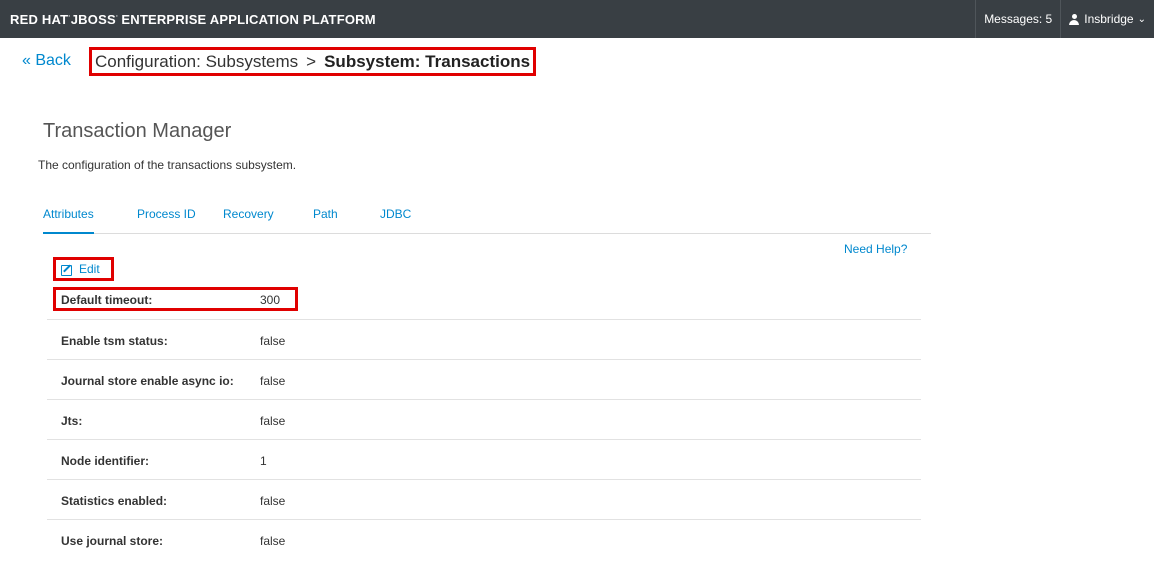 The height and width of the screenshot is (573, 1154). What do you see at coordinates (166, 214) in the screenshot?
I see `tab-process-id: Process ID` at bounding box center [166, 214].